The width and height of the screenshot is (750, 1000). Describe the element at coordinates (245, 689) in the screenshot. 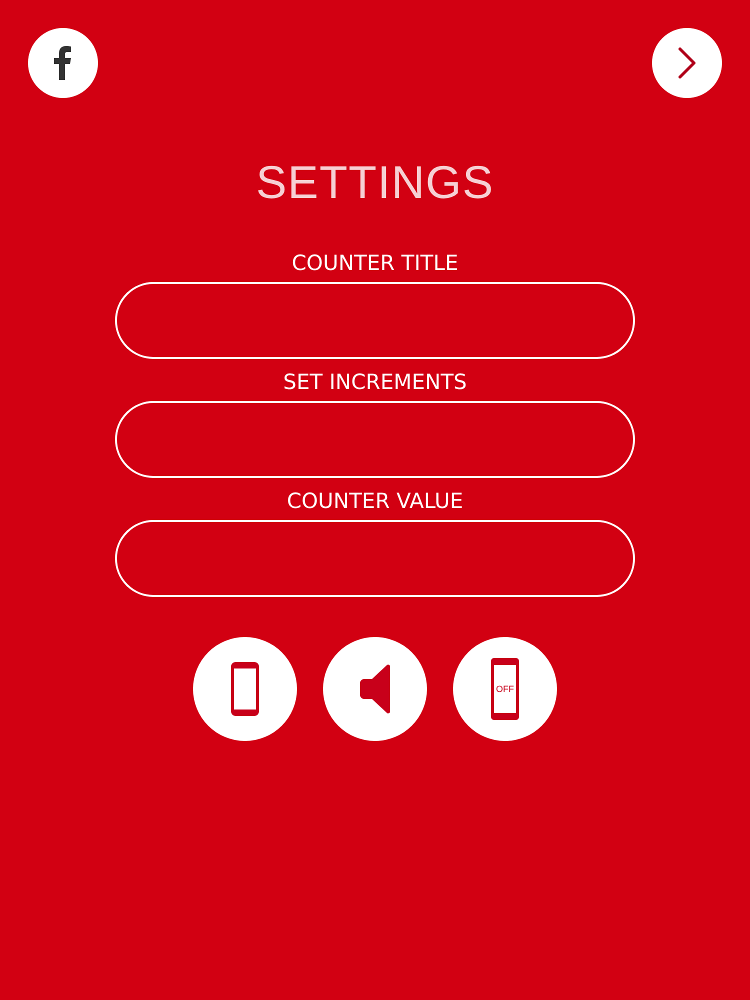

I see `phone-icon` at that location.